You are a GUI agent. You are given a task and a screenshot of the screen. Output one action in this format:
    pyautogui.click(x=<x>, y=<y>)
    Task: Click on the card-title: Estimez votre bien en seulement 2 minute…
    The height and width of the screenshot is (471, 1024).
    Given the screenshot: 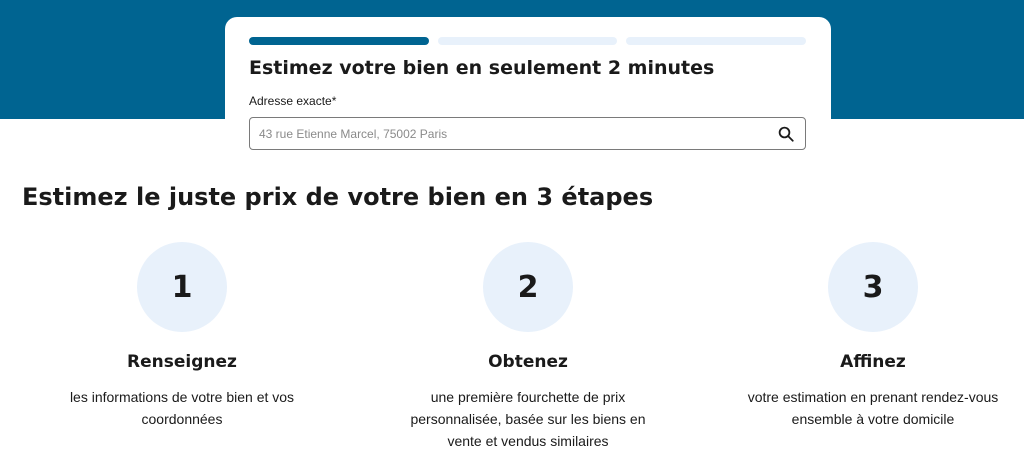 What is the action you would take?
    pyautogui.click(x=482, y=68)
    